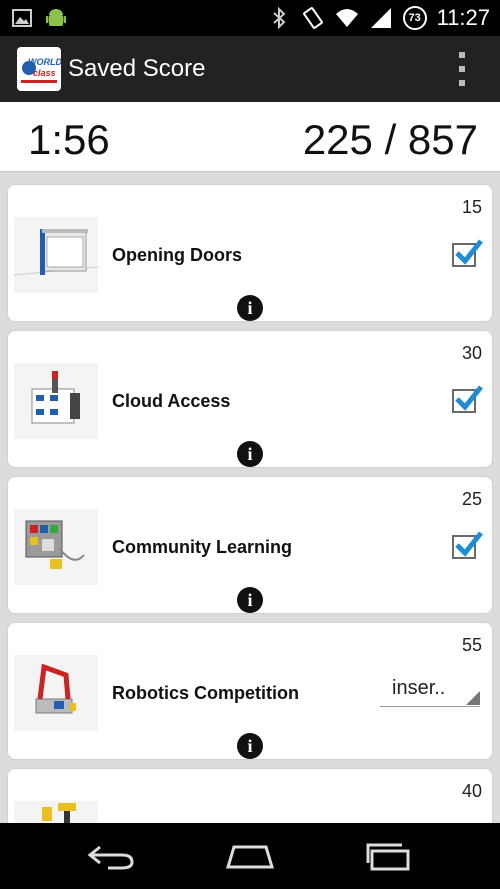  I want to click on vibrate-icon, so click(312, 18).